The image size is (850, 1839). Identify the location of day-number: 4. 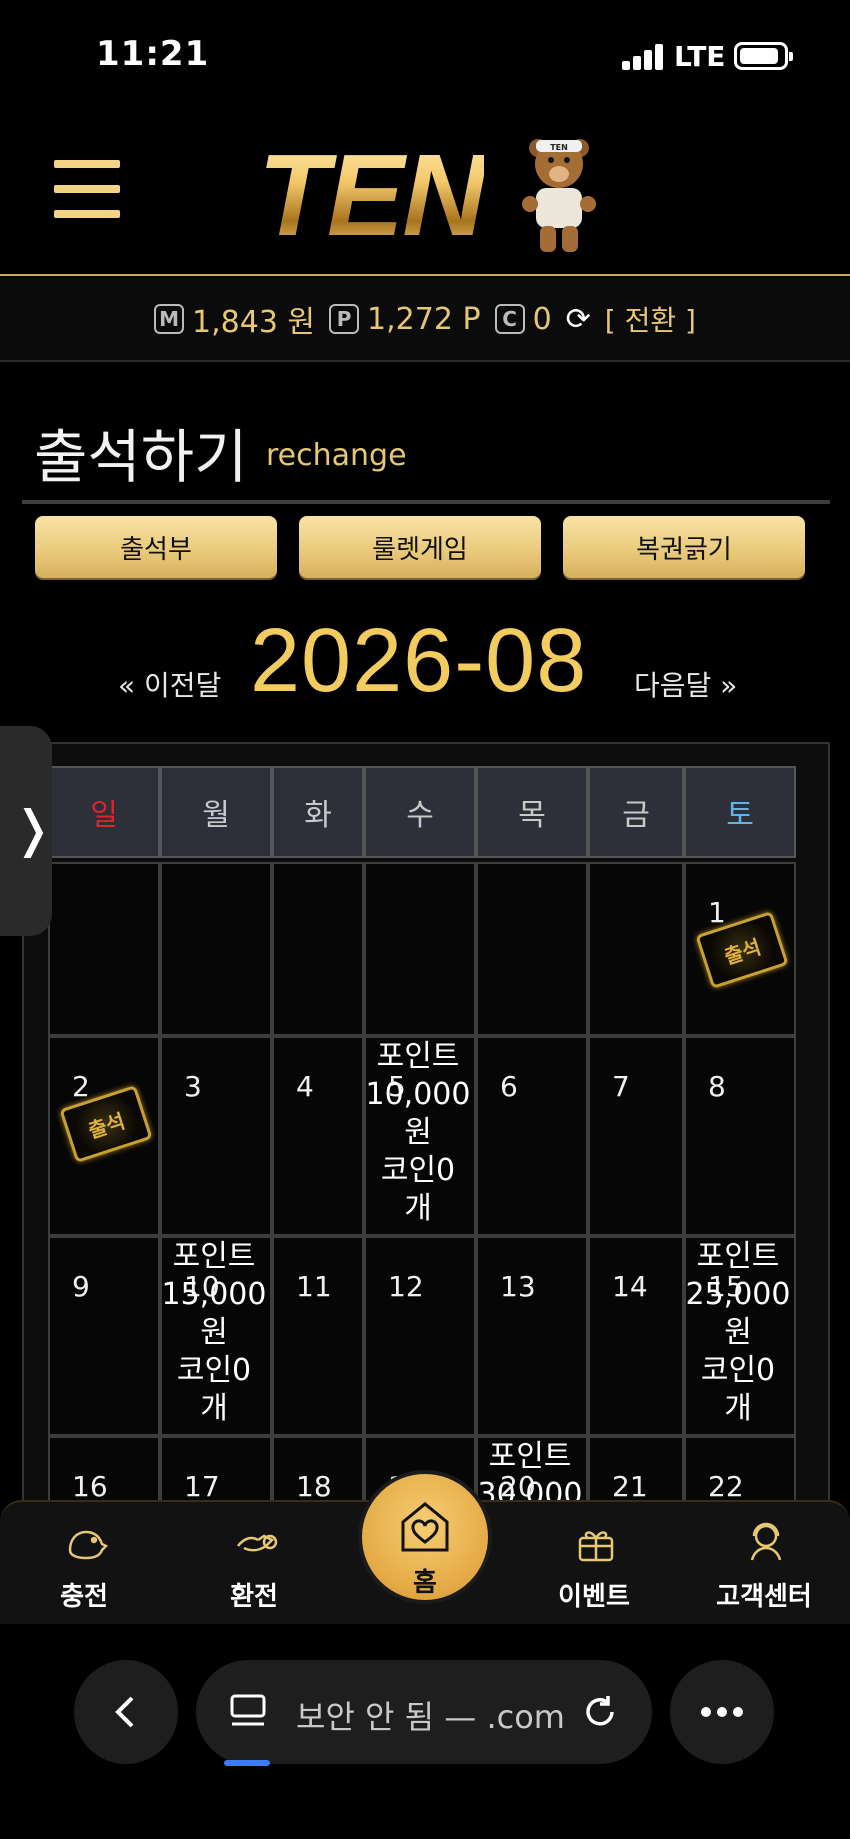
(305, 1086).